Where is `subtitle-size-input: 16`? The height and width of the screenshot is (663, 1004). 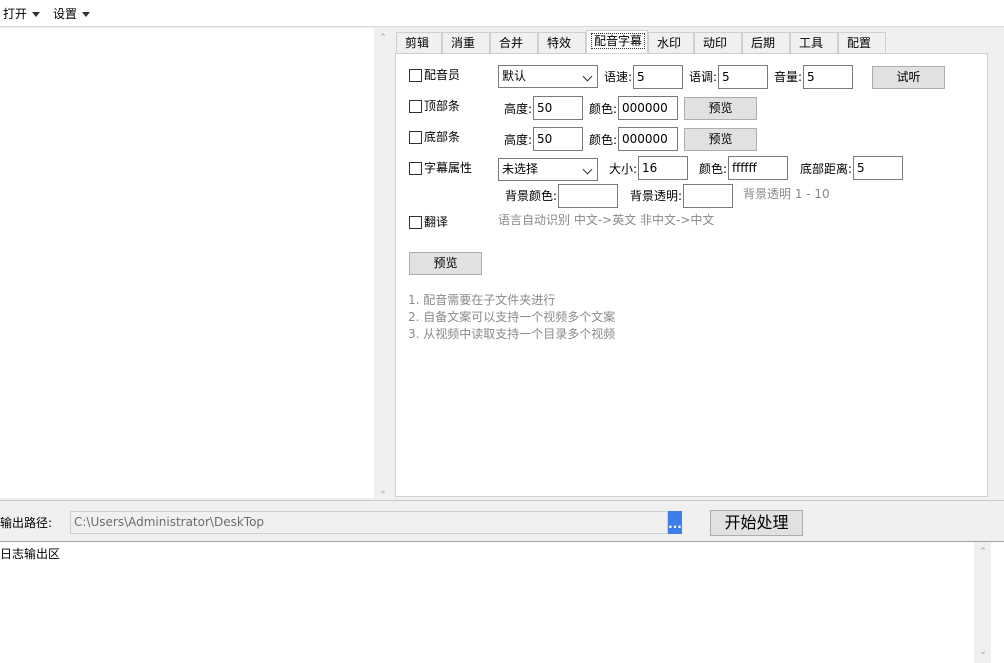 subtitle-size-input: 16 is located at coordinates (663, 168).